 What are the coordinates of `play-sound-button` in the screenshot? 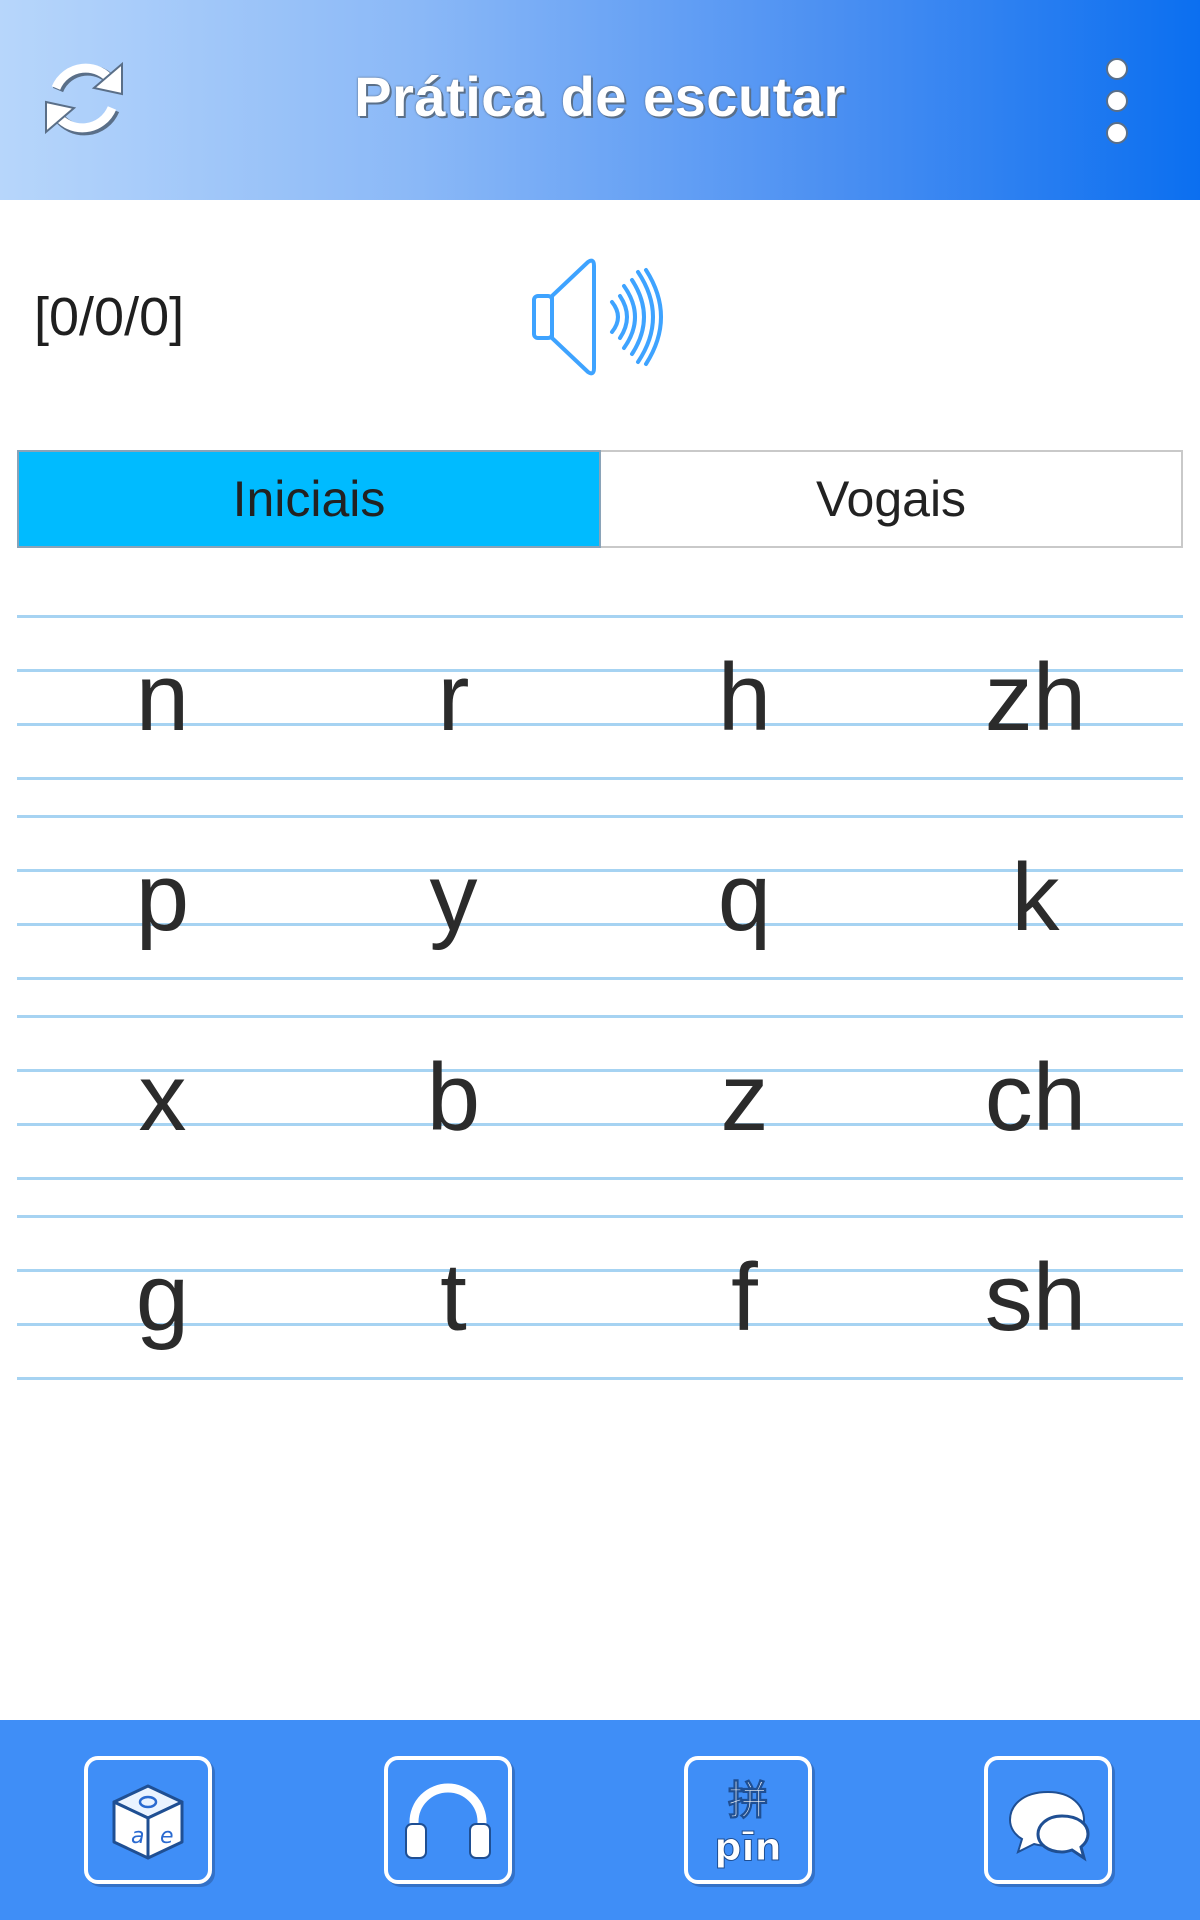 It's located at (600, 317).